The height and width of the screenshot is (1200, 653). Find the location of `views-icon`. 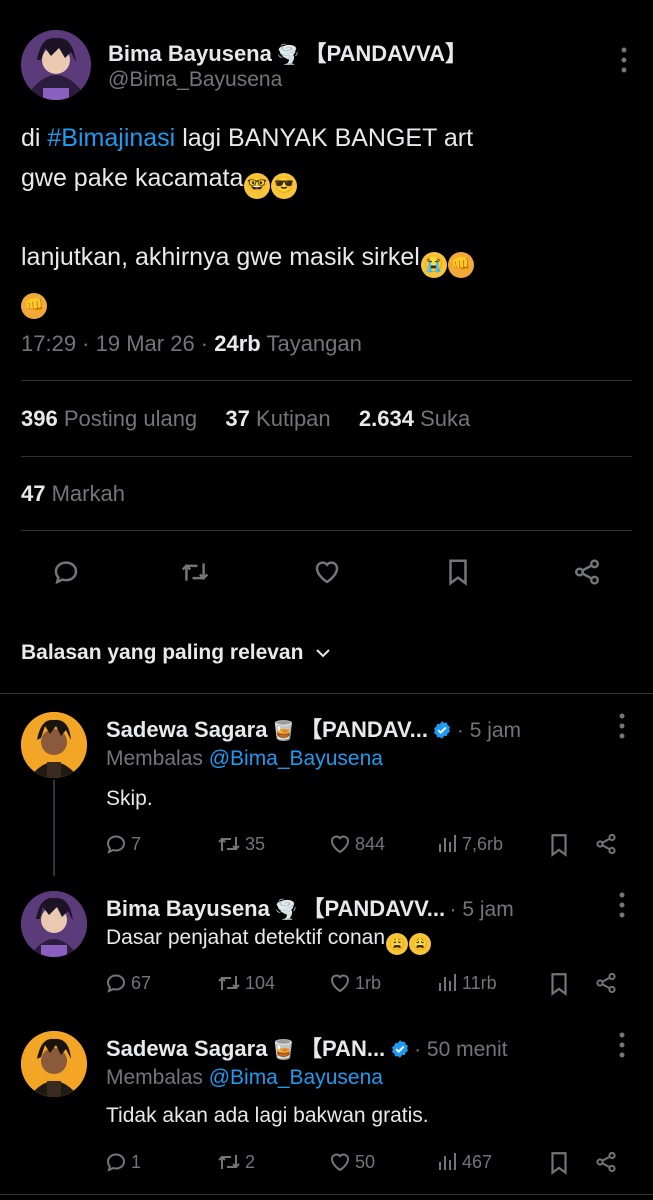

views-icon is located at coordinates (447, 1161).